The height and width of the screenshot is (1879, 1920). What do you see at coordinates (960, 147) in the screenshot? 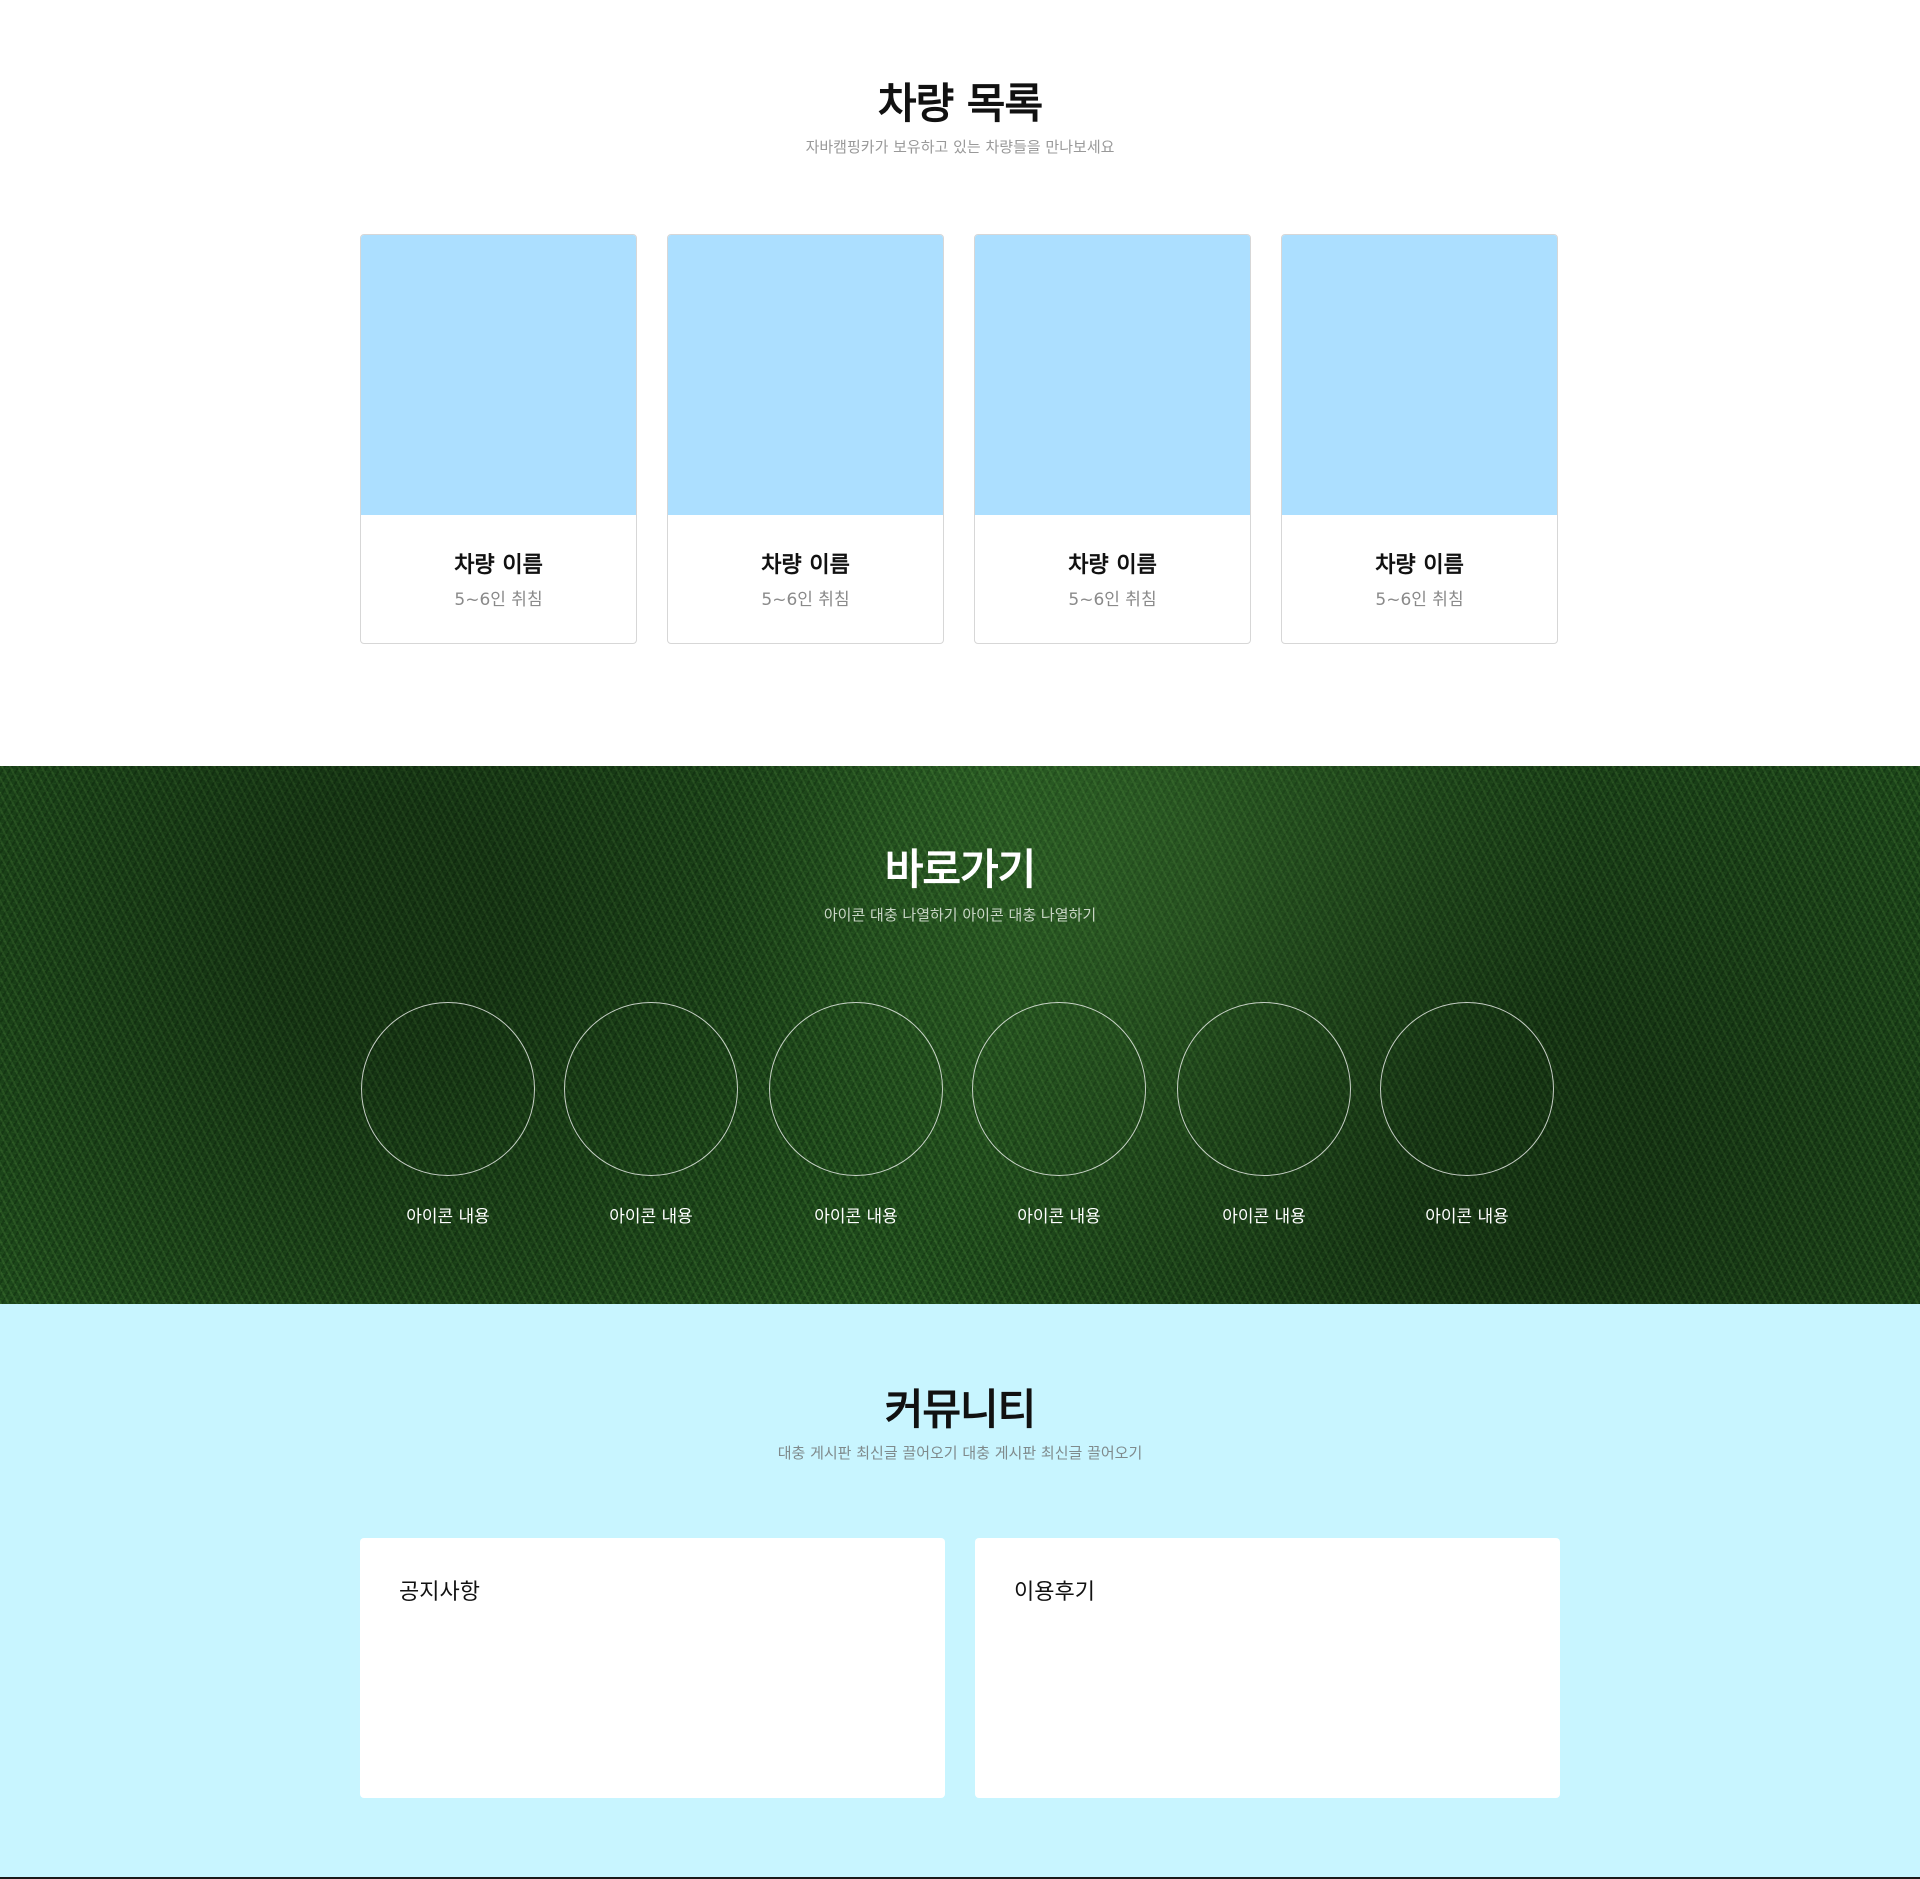
I see `vehicle-list-subtitle: 자바캠핑카가 보유하고 있는 차량들을 만나보세요` at bounding box center [960, 147].